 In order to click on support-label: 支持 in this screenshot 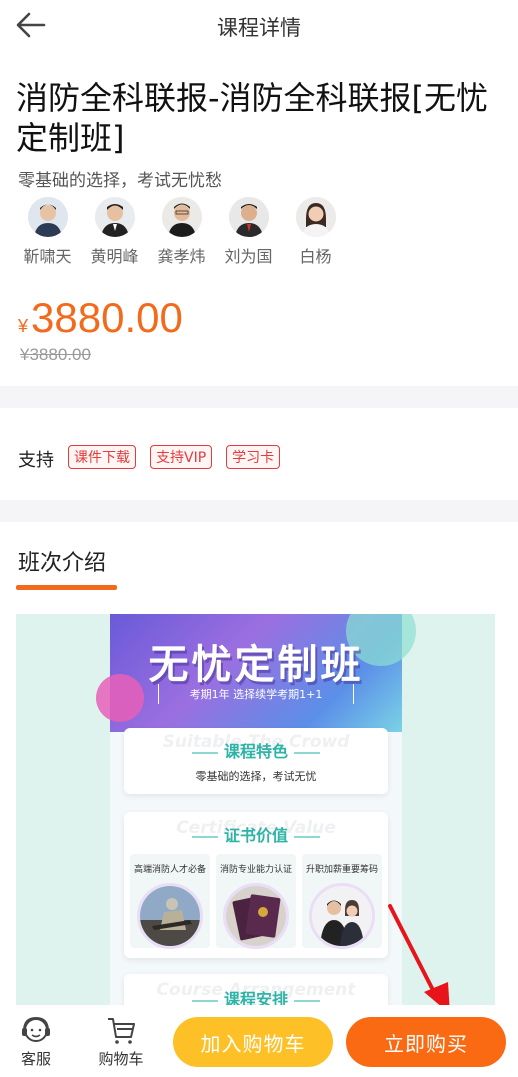, I will do `click(36, 460)`.